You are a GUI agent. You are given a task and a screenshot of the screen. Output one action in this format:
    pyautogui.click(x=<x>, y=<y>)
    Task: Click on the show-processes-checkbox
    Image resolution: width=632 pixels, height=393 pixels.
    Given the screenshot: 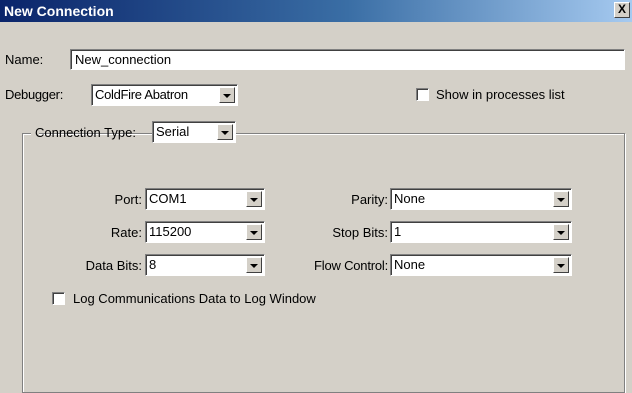 What is the action you would take?
    pyautogui.click(x=422, y=94)
    